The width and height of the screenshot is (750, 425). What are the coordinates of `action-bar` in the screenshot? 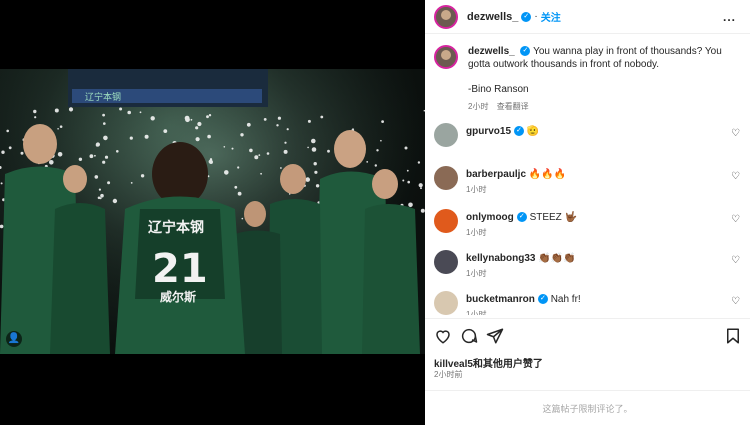 It's located at (587, 335).